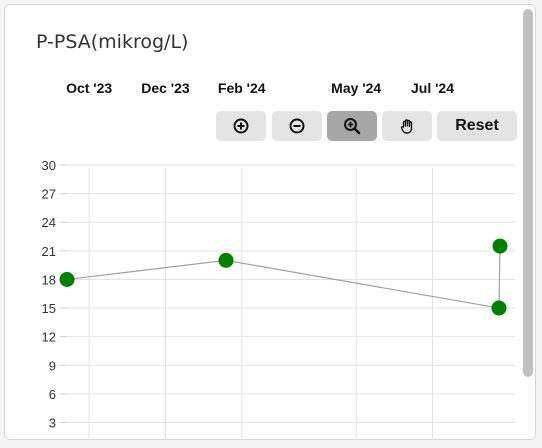  I want to click on x-tick-label: Dec '23, so click(165, 88).